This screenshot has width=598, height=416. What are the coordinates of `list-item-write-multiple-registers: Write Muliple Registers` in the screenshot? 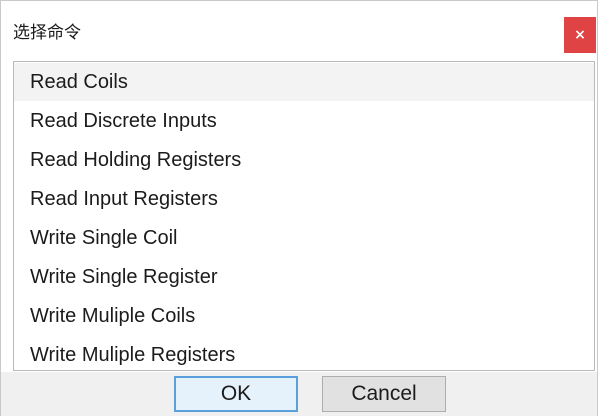 It's located at (304, 353).